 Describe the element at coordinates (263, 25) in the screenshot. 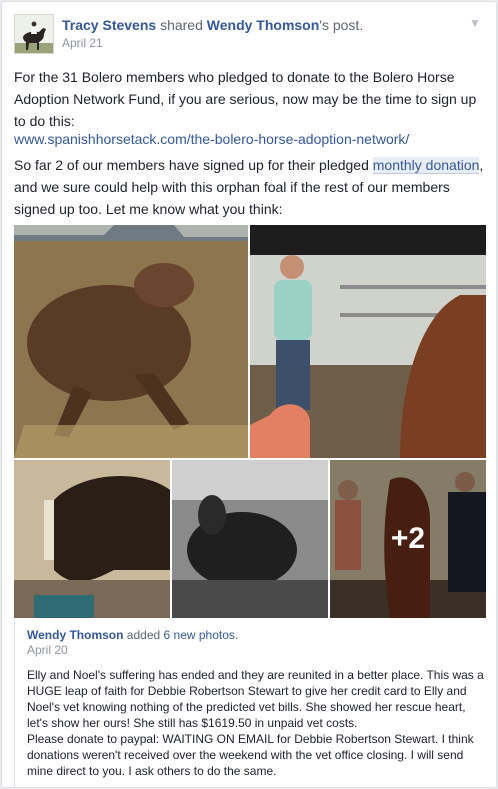

I see `original-author-link: Wendy Thomson` at that location.